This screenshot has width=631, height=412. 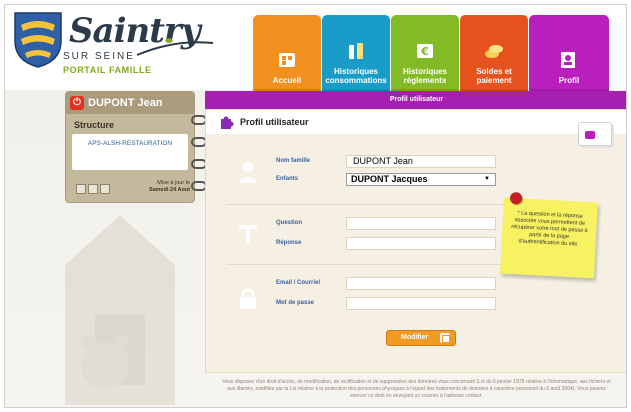 What do you see at coordinates (274, 122) in the screenshot?
I see `panel-title: Profil utilisateur` at bounding box center [274, 122].